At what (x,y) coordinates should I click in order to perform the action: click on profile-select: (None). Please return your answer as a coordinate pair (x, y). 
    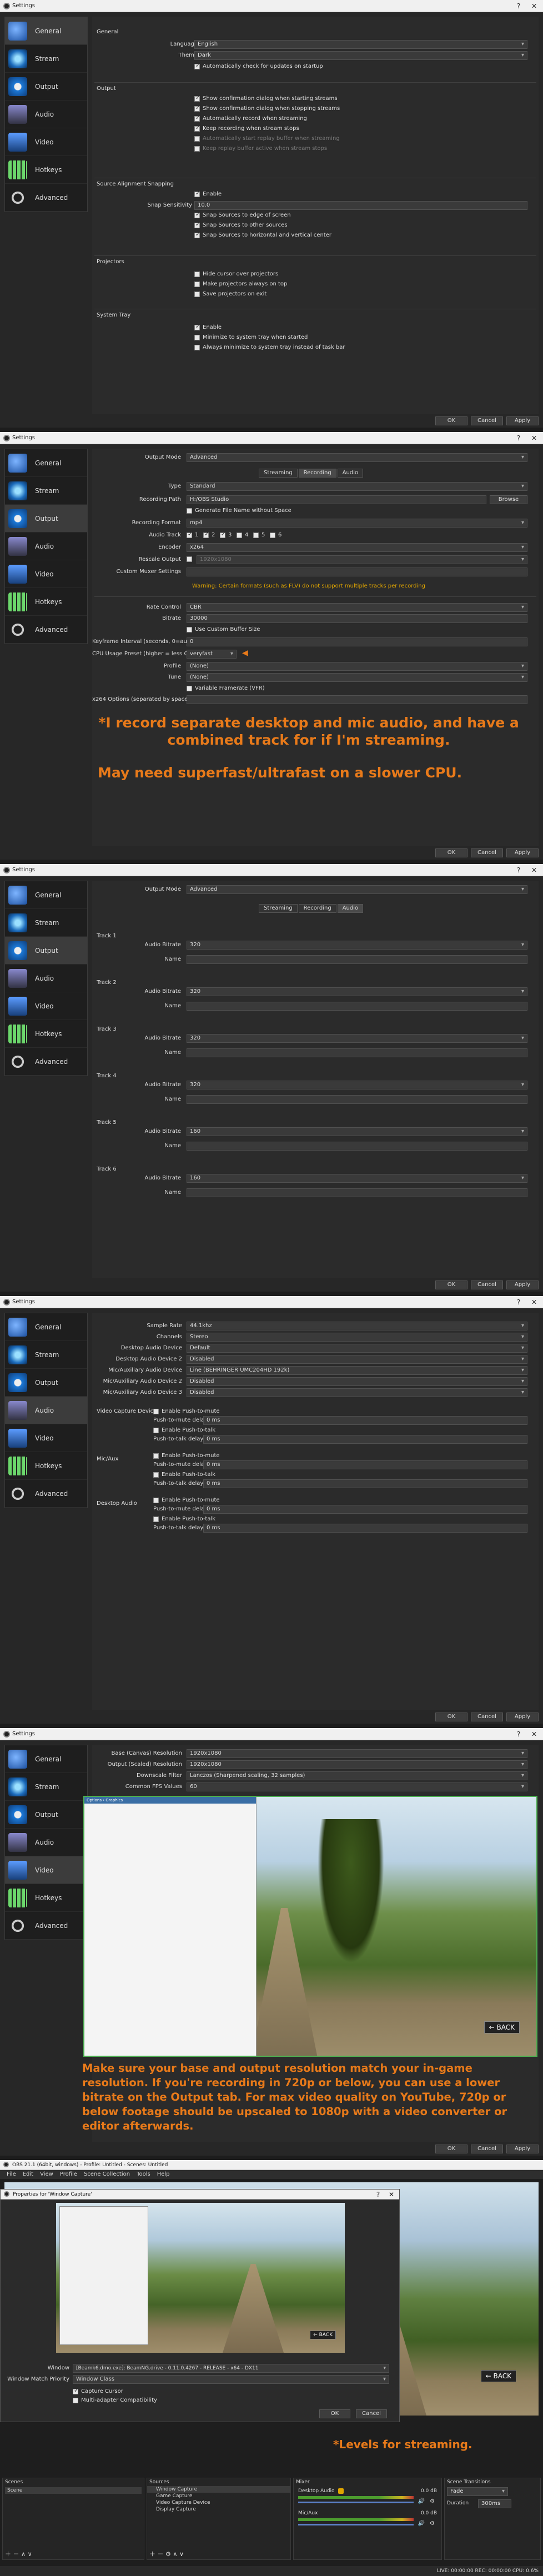
    Looking at the image, I should click on (357, 666).